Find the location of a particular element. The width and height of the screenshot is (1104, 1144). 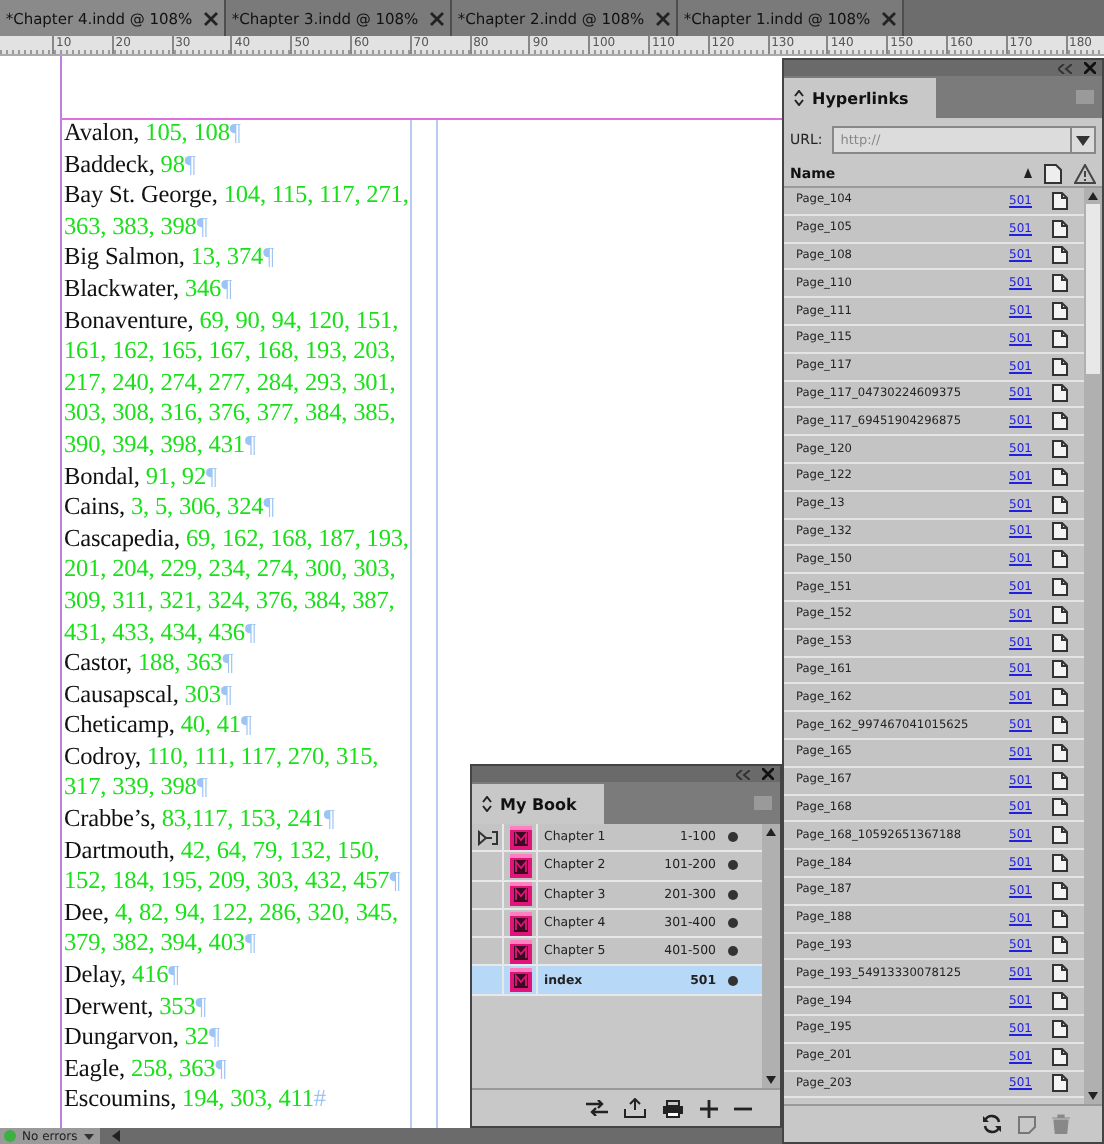

index-entry: Delay, 416¶ is located at coordinates (123, 976).